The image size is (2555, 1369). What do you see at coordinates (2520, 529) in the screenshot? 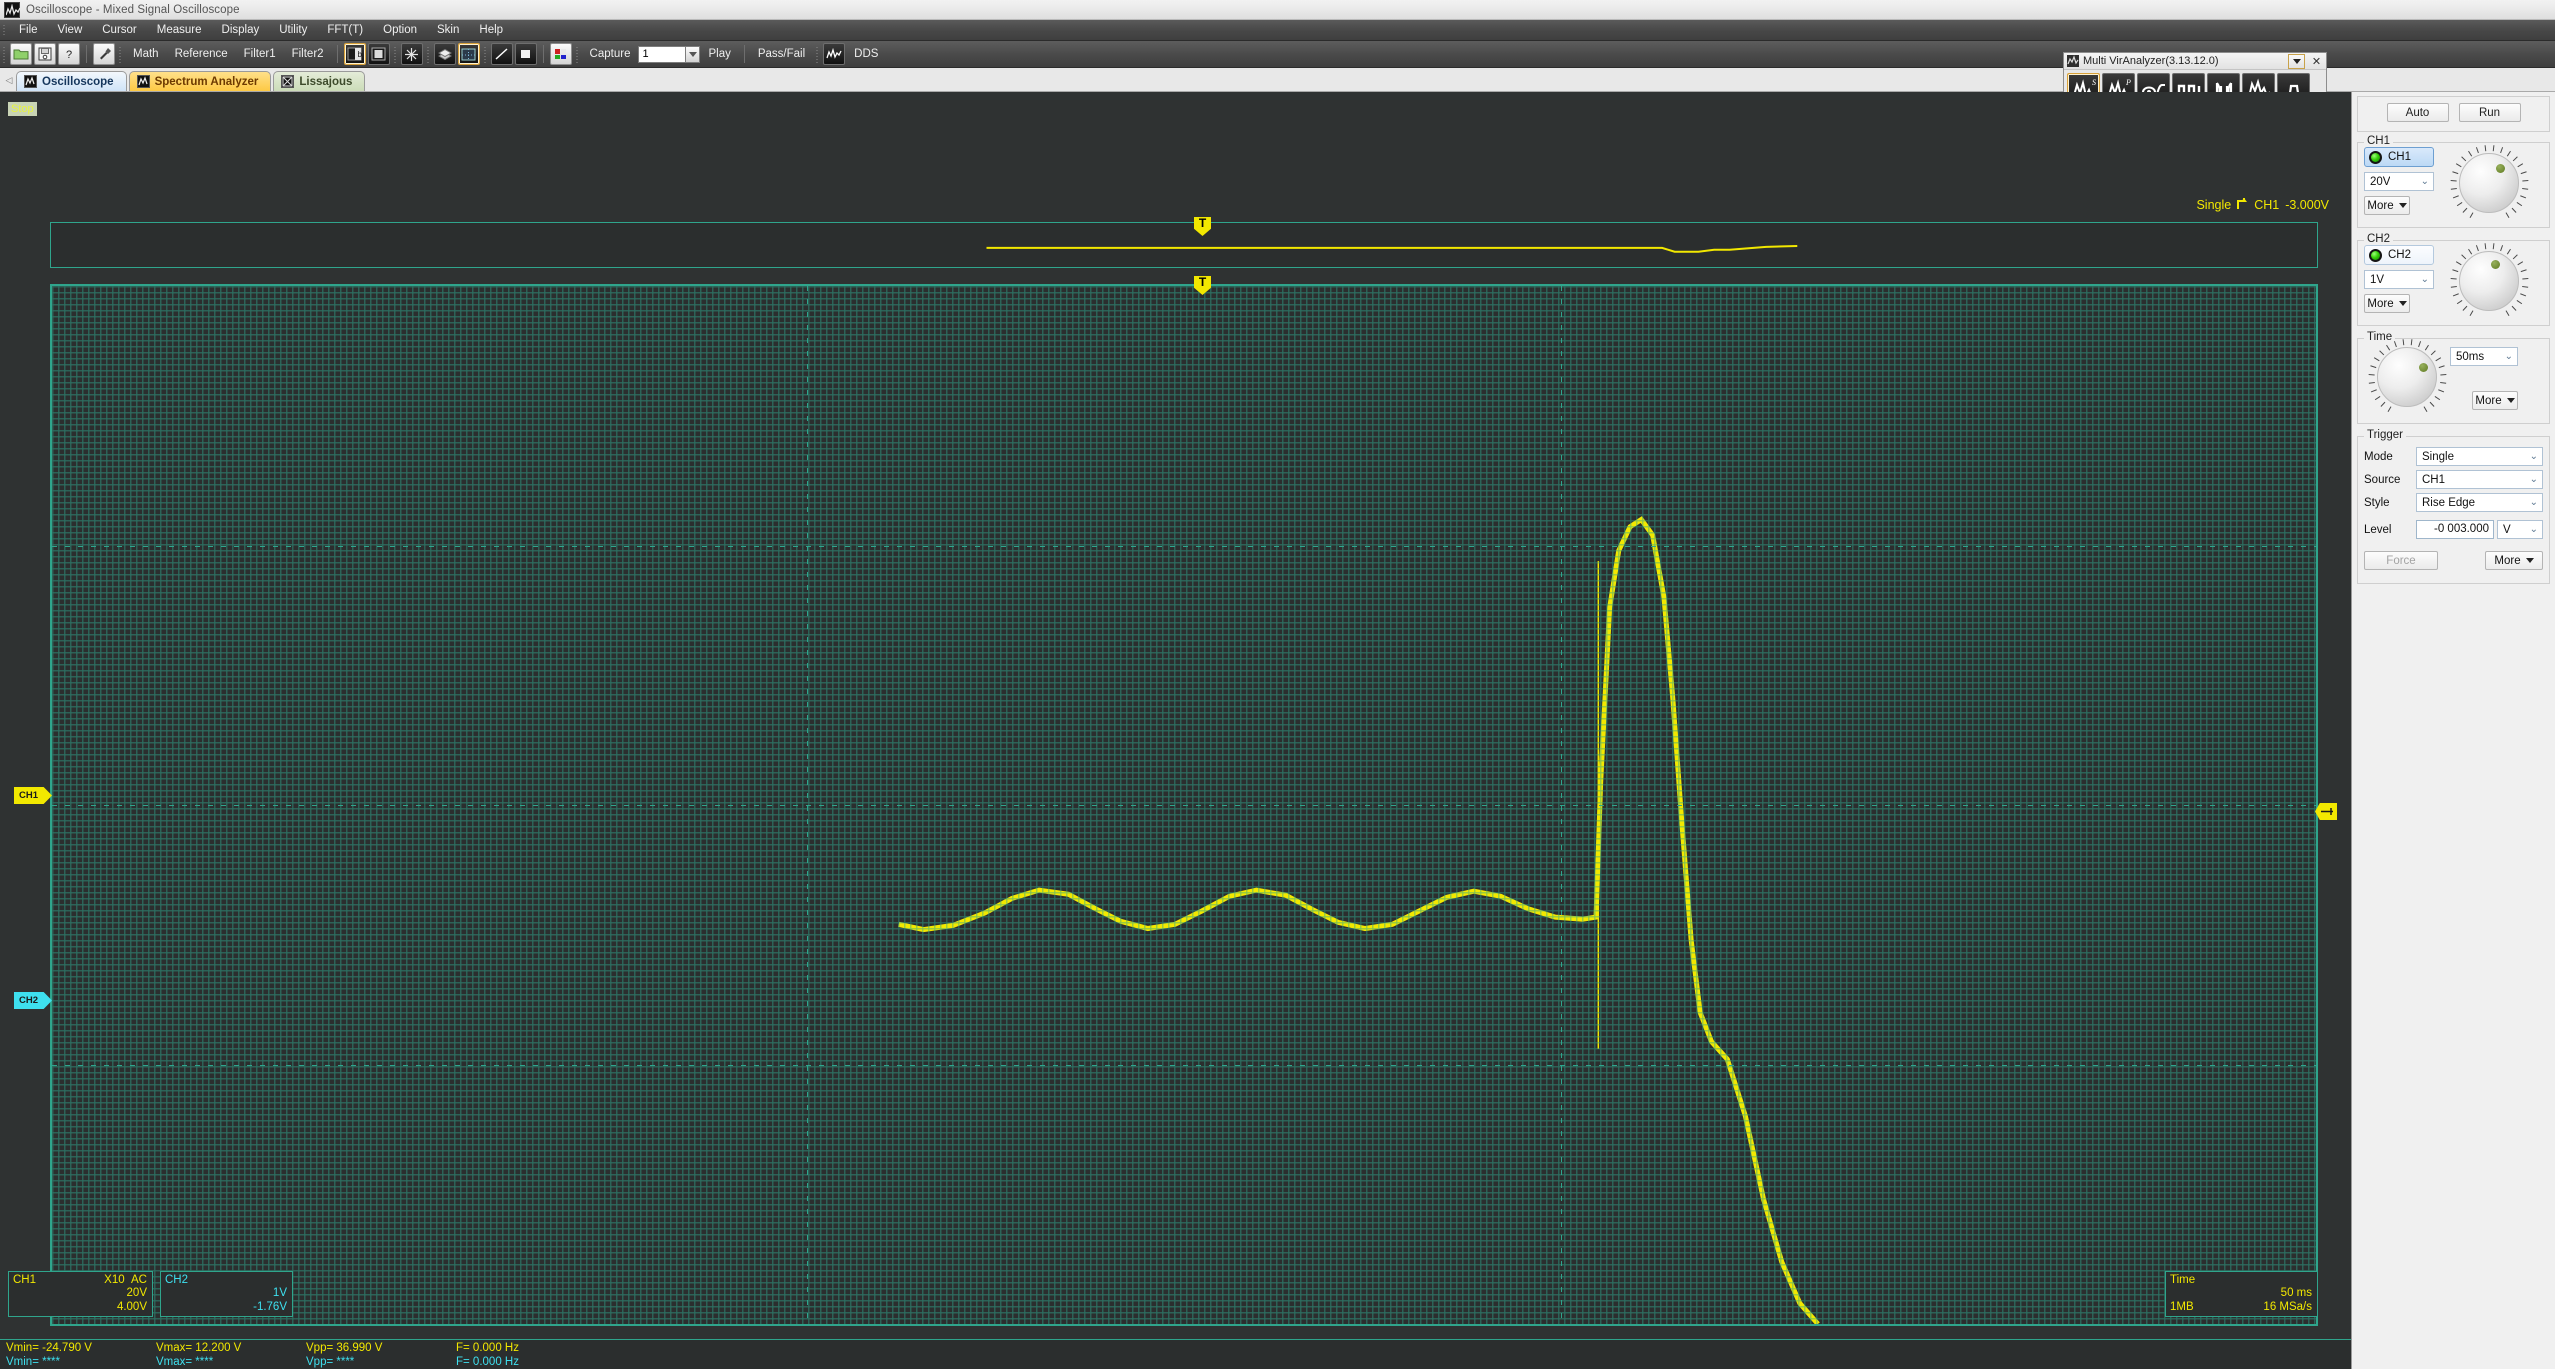
I see `trigger-level-unit-select: V ⌄` at bounding box center [2520, 529].